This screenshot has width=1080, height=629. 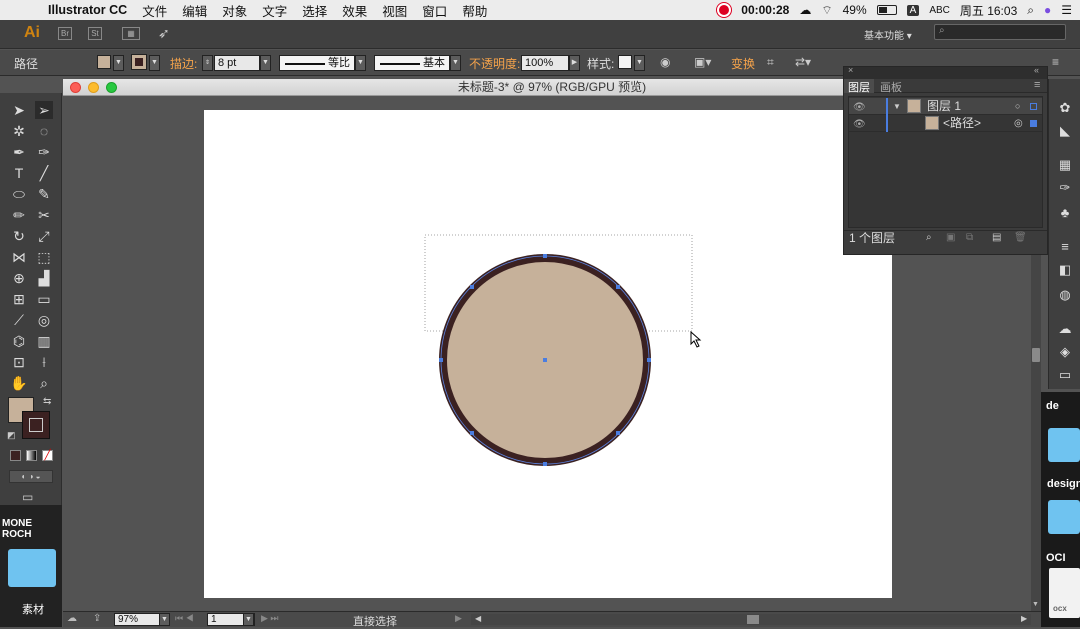 I want to click on stock-icon: St, so click(x=95, y=33).